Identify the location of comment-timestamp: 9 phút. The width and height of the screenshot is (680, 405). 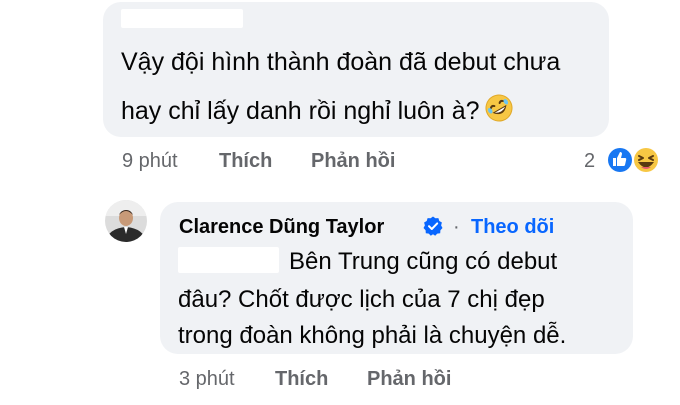
(150, 161).